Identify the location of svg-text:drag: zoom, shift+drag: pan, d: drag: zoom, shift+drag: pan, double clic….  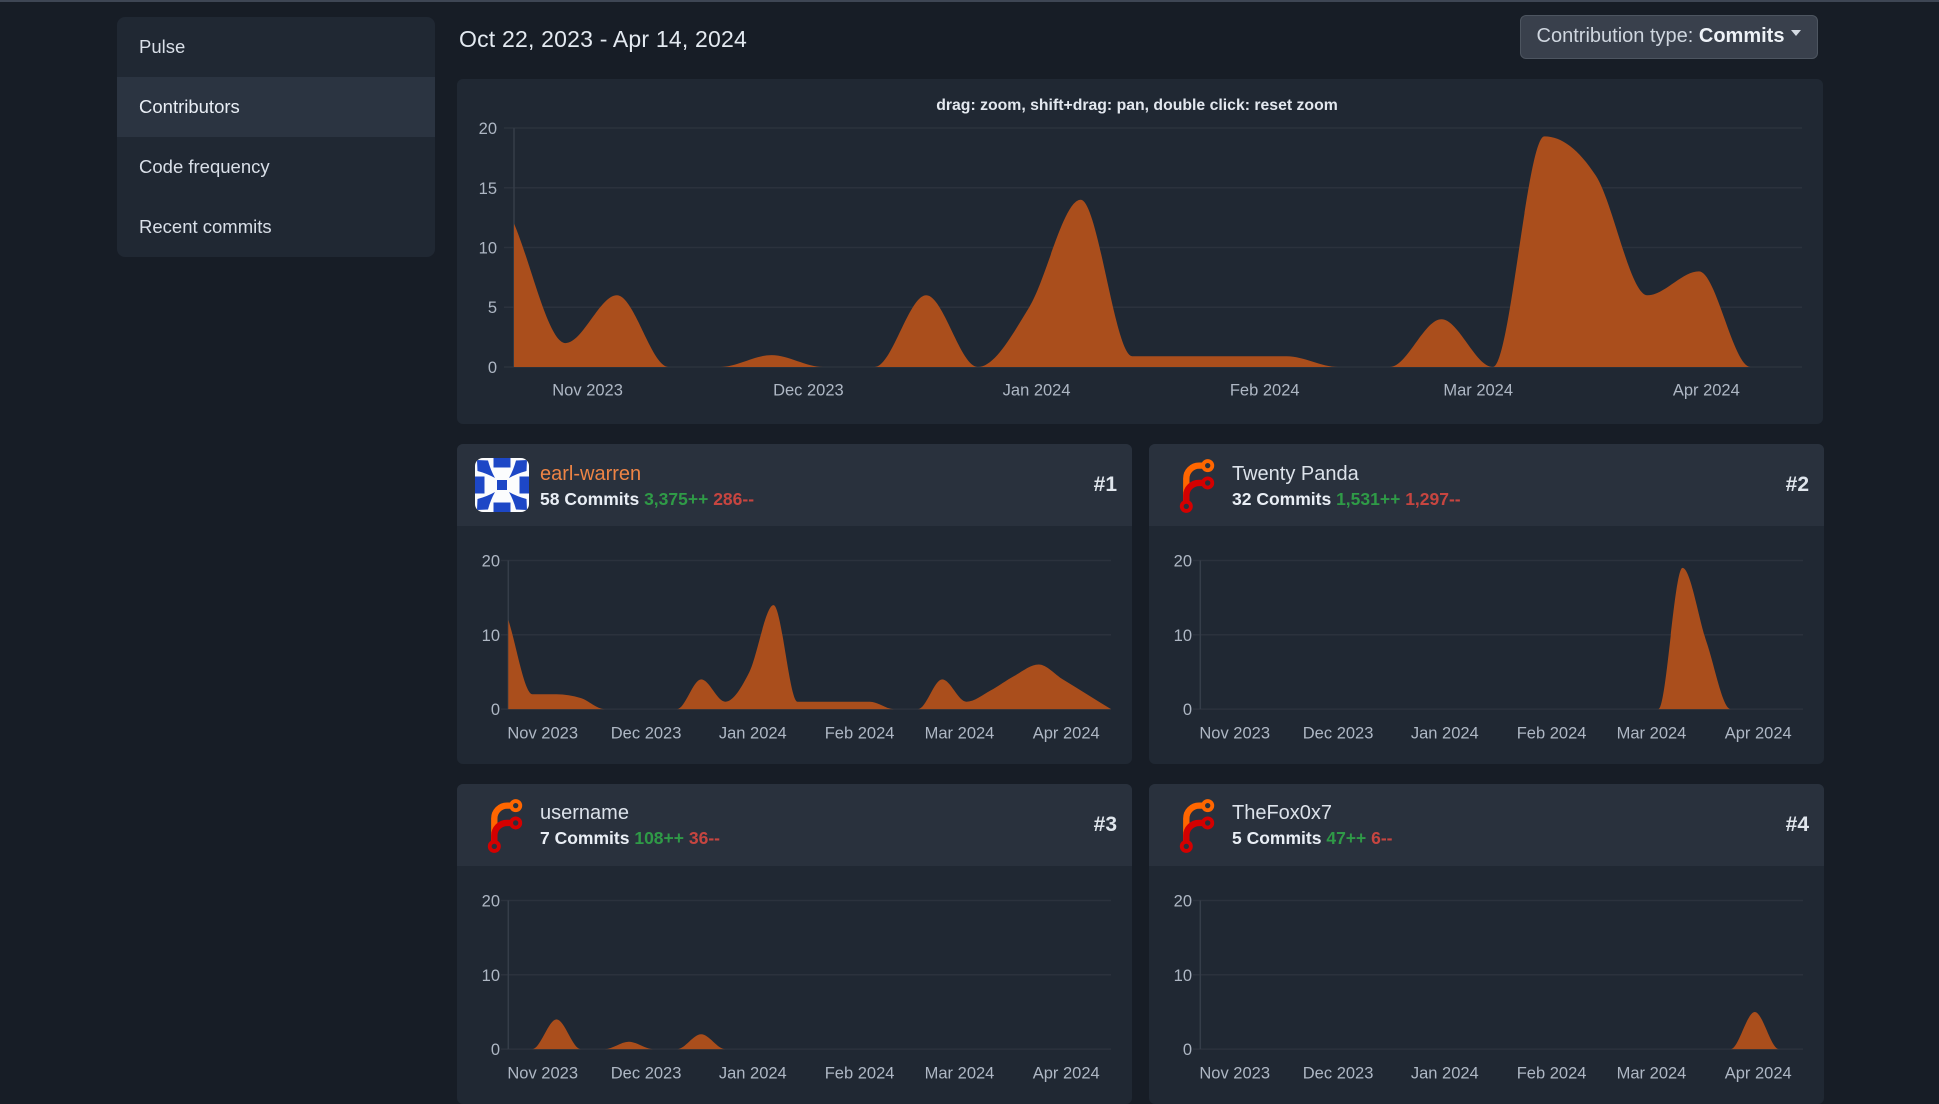
(1137, 105).